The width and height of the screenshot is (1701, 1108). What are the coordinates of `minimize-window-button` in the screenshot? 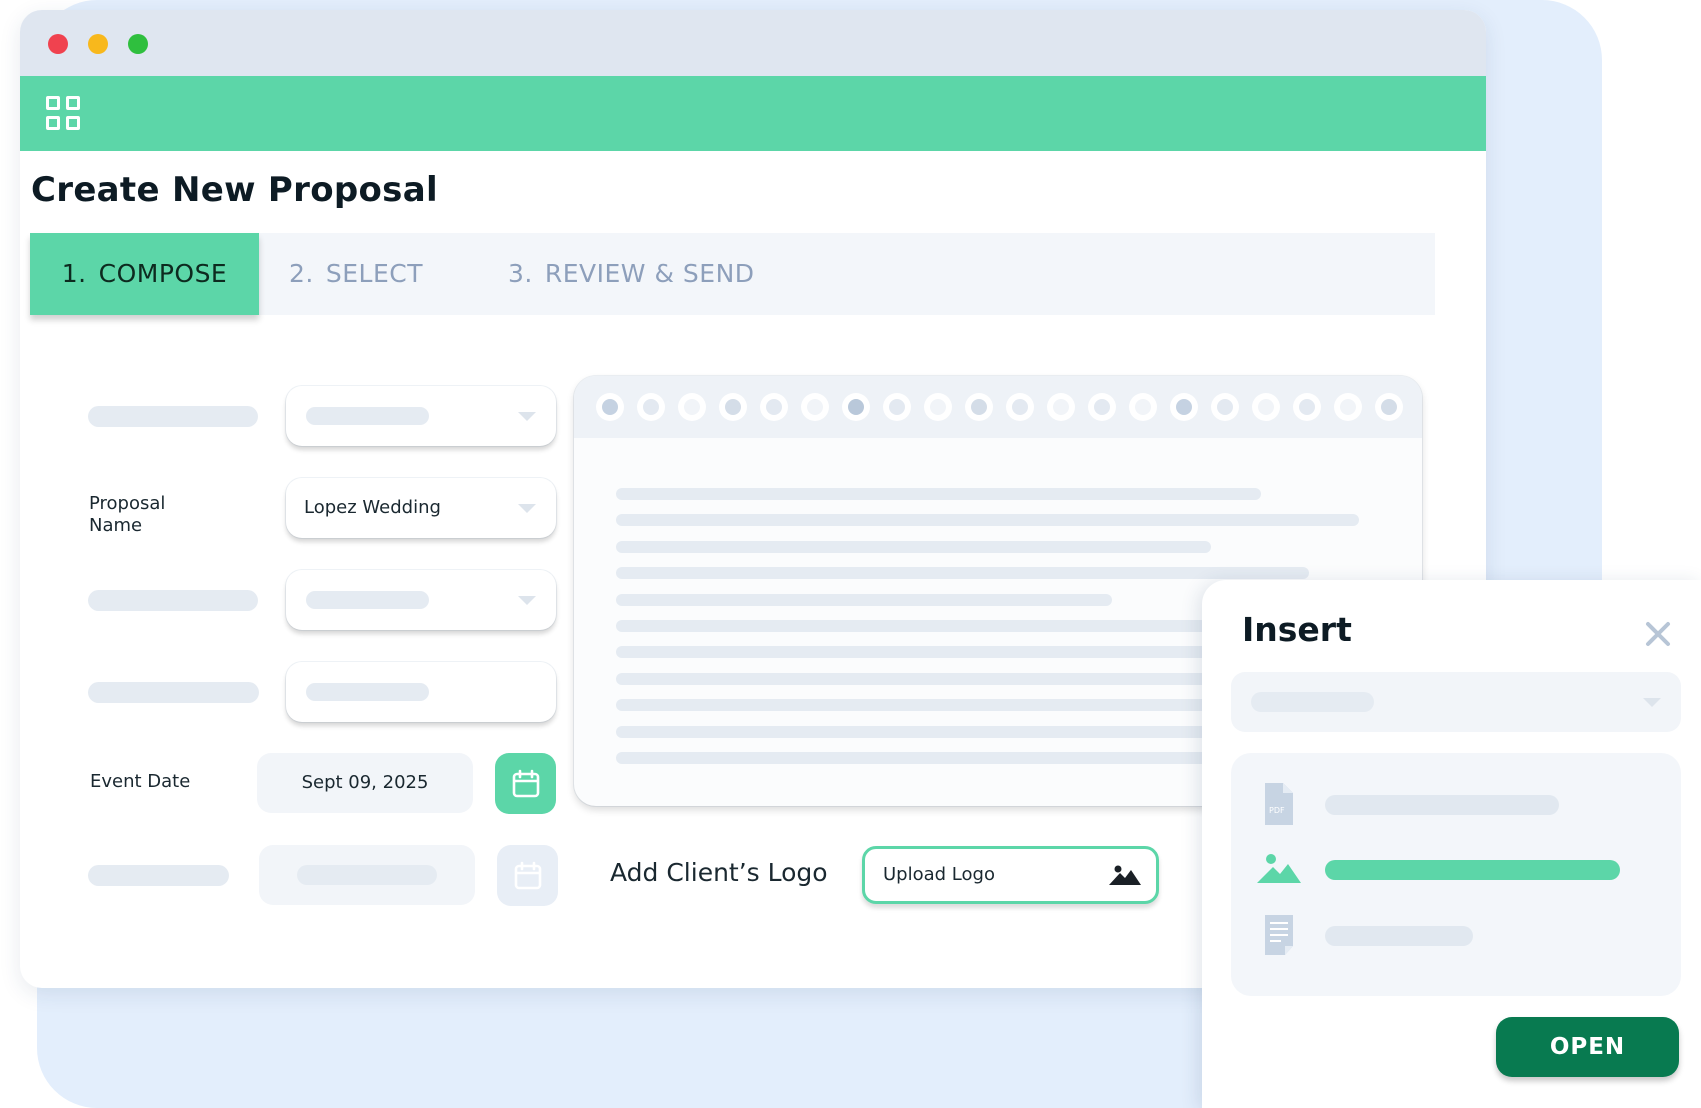 It's located at (98, 44).